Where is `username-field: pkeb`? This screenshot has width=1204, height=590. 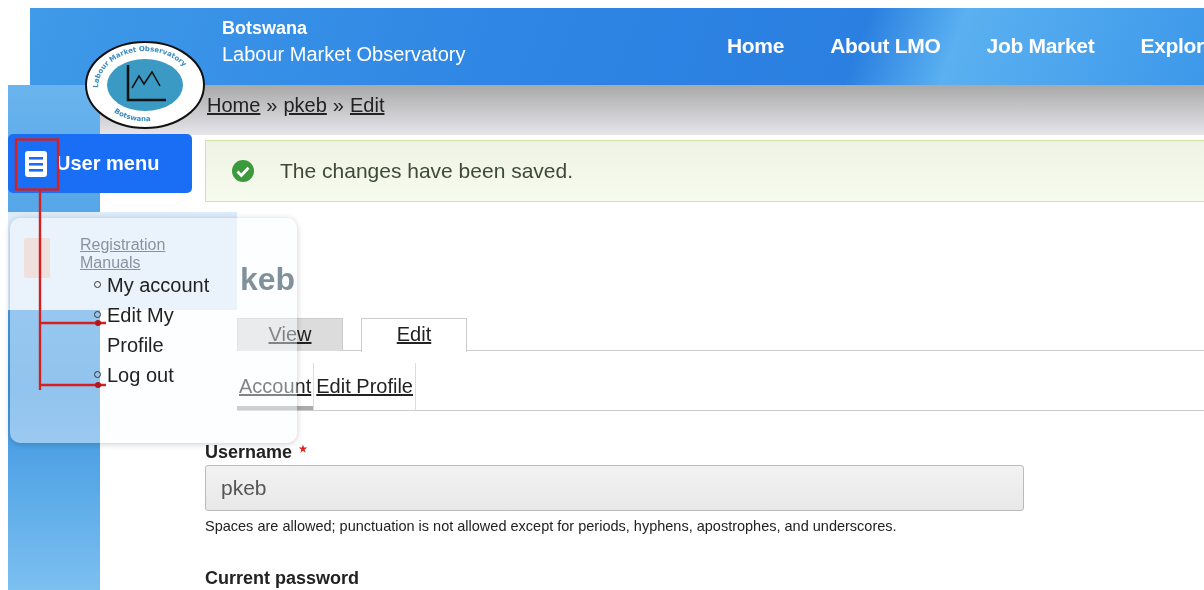
username-field: pkeb is located at coordinates (614, 488).